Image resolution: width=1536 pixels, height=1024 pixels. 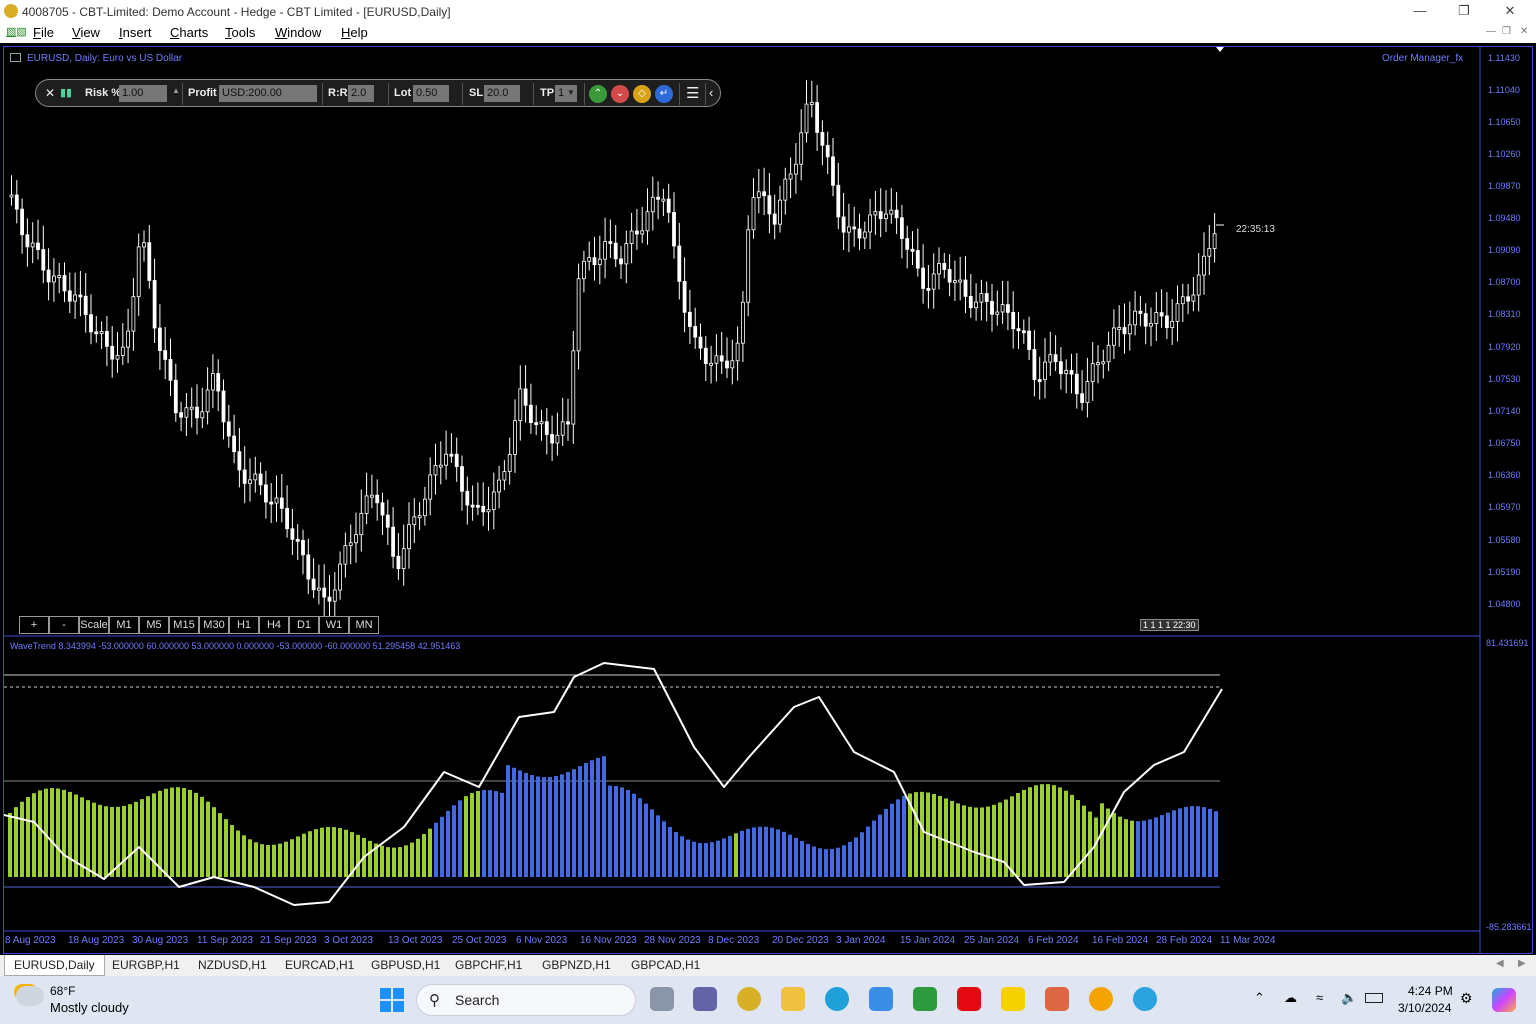 What do you see at coordinates (154, 625) in the screenshot?
I see `tf-m5-button: M5` at bounding box center [154, 625].